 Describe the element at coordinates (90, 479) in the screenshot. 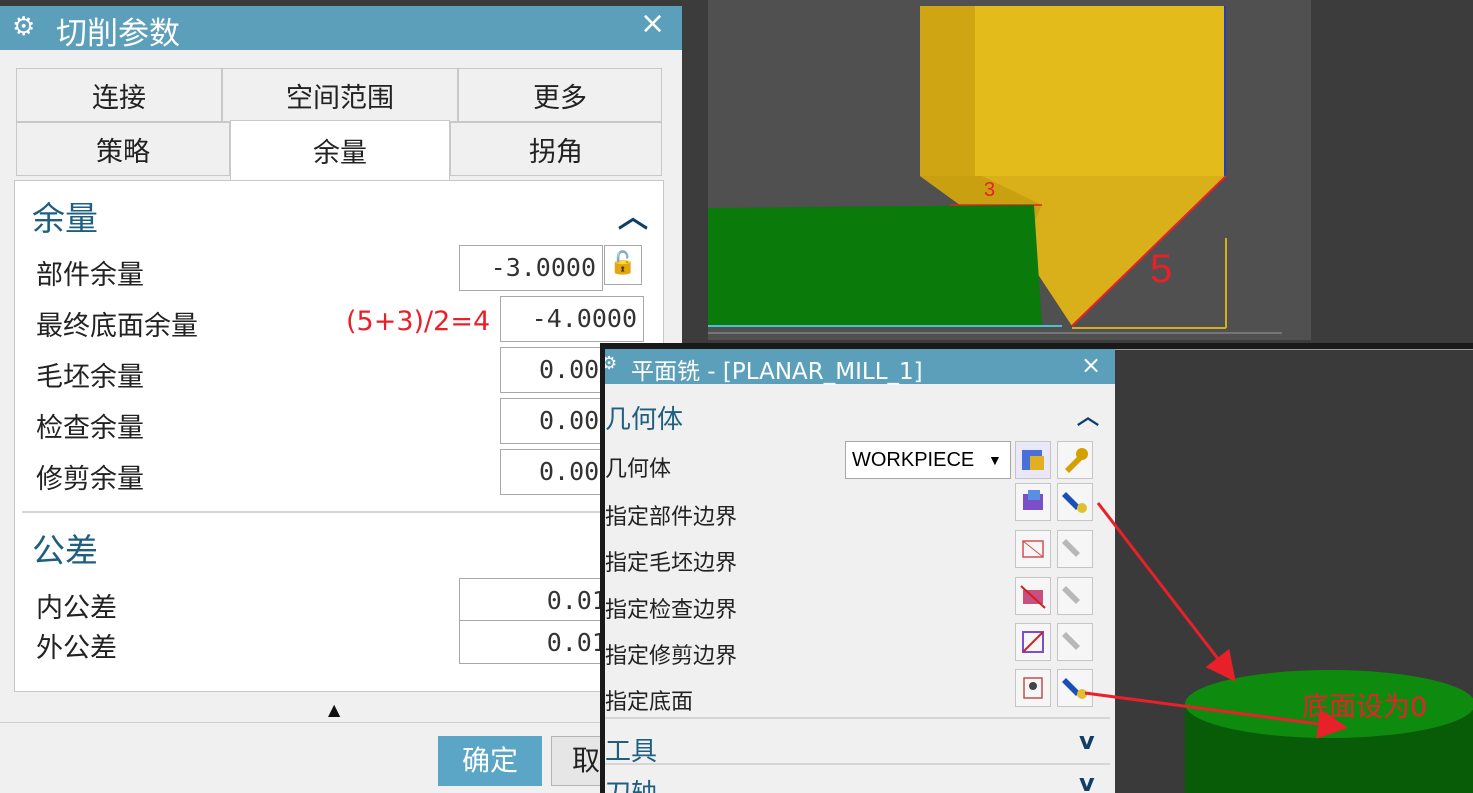

I see `trim-stock-label: 修剪余量` at that location.